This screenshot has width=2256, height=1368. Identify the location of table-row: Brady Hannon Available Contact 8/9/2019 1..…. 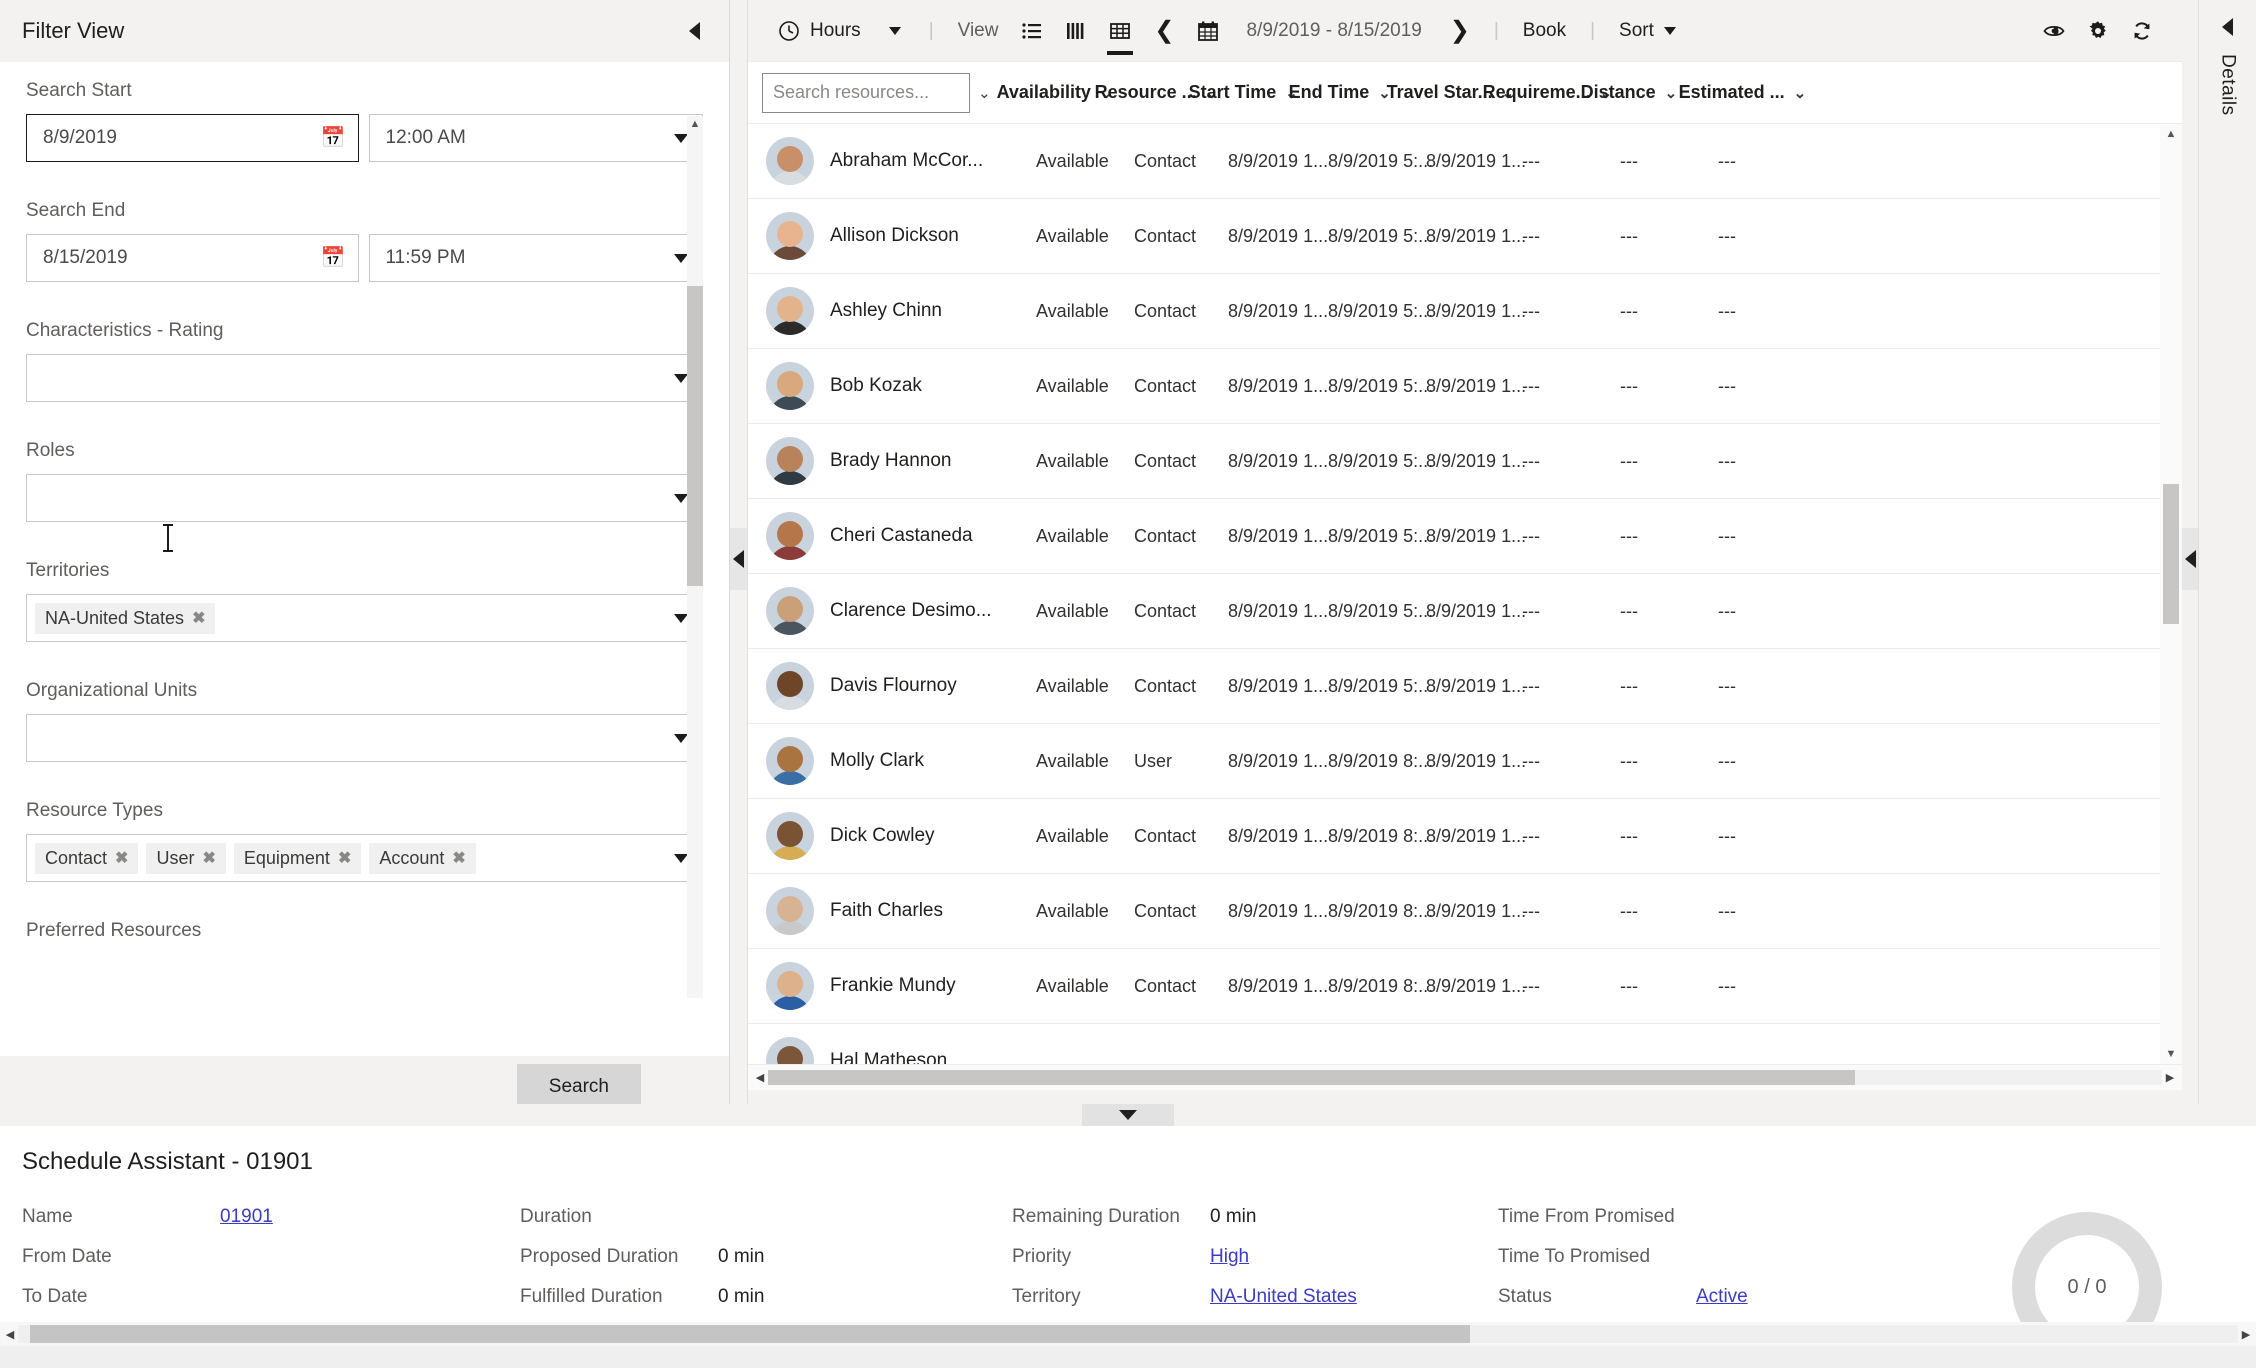
(1454, 461).